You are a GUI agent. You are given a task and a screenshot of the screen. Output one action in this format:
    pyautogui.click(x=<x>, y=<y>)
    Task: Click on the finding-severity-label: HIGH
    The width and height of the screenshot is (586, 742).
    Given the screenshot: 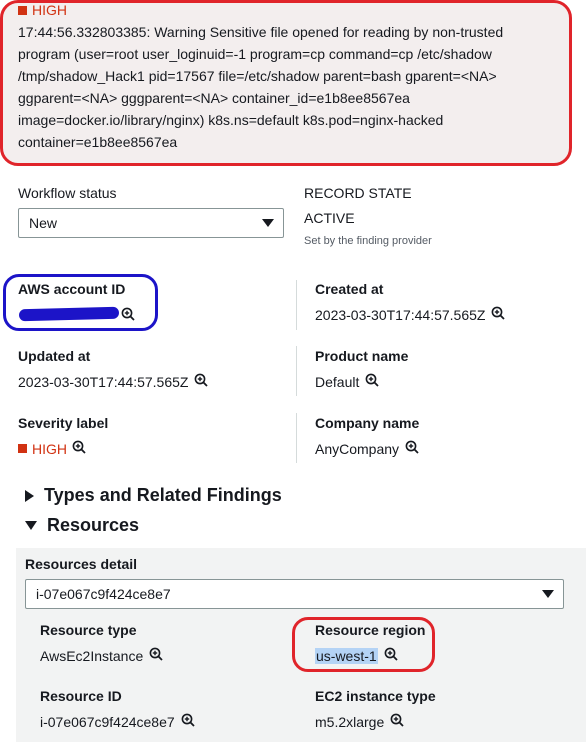 What is the action you would take?
    pyautogui.click(x=49, y=10)
    